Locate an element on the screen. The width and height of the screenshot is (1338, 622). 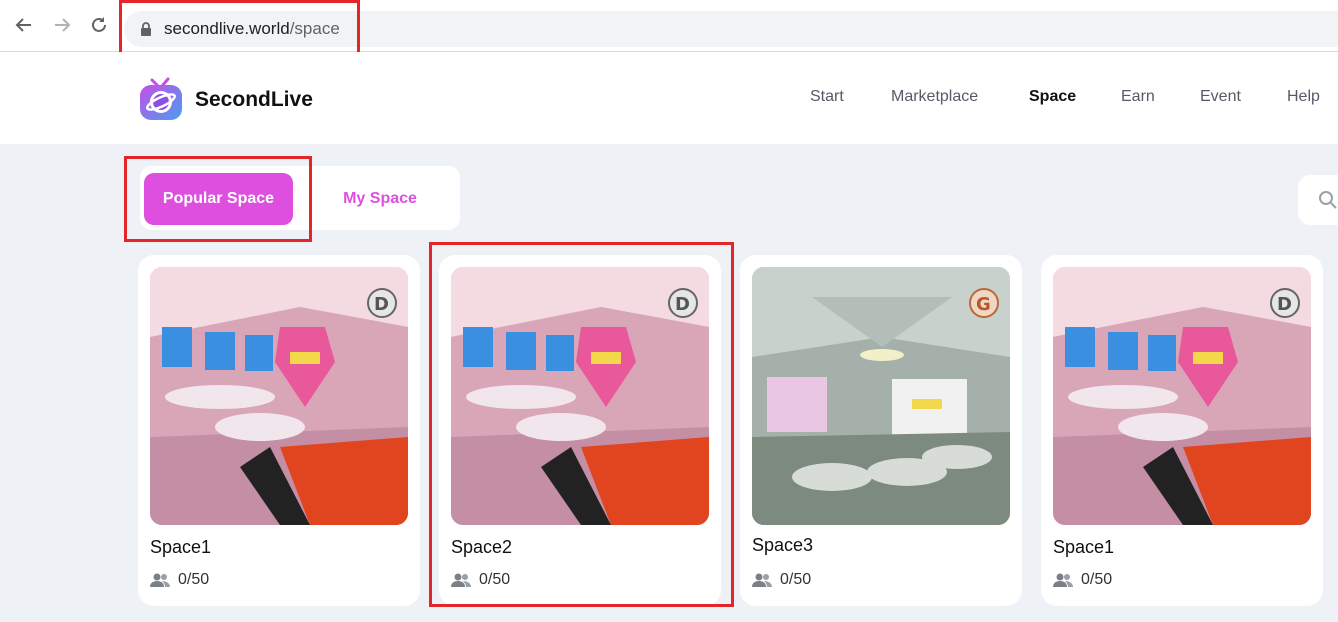
card-badge: G is located at coordinates (983, 304).